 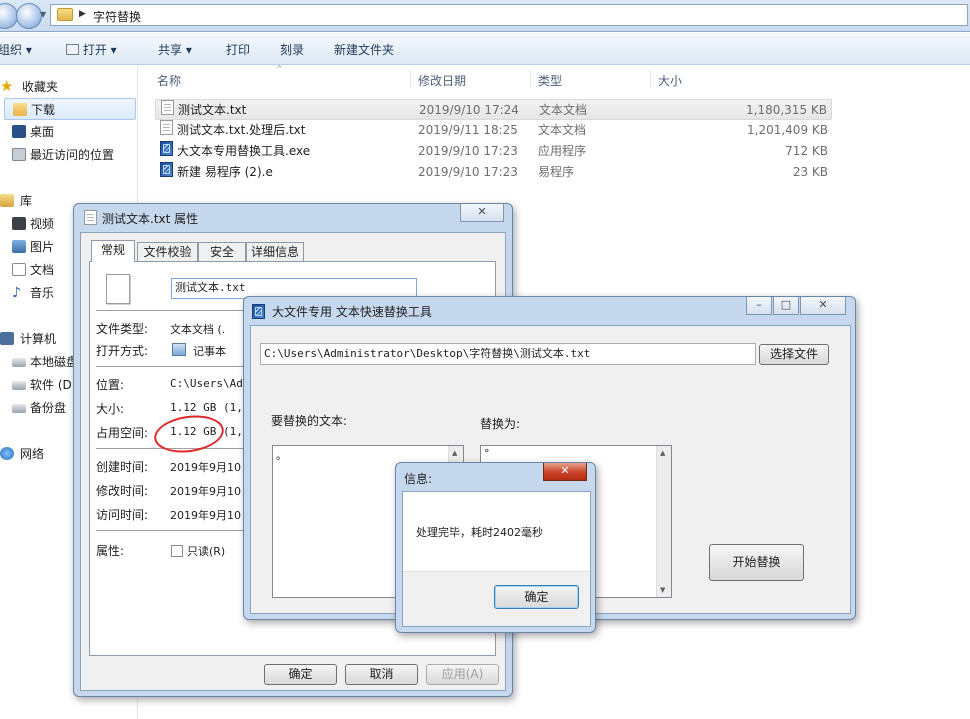 I want to click on column-size: 大小, so click(x=670, y=80).